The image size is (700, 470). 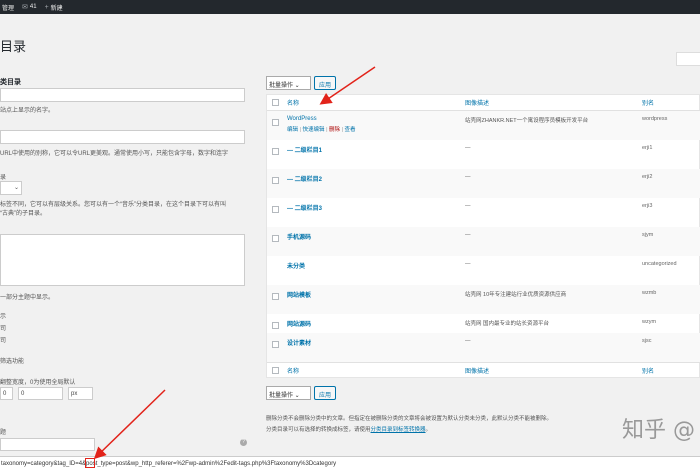 I want to click on row-slug: wordpress, so click(x=655, y=119).